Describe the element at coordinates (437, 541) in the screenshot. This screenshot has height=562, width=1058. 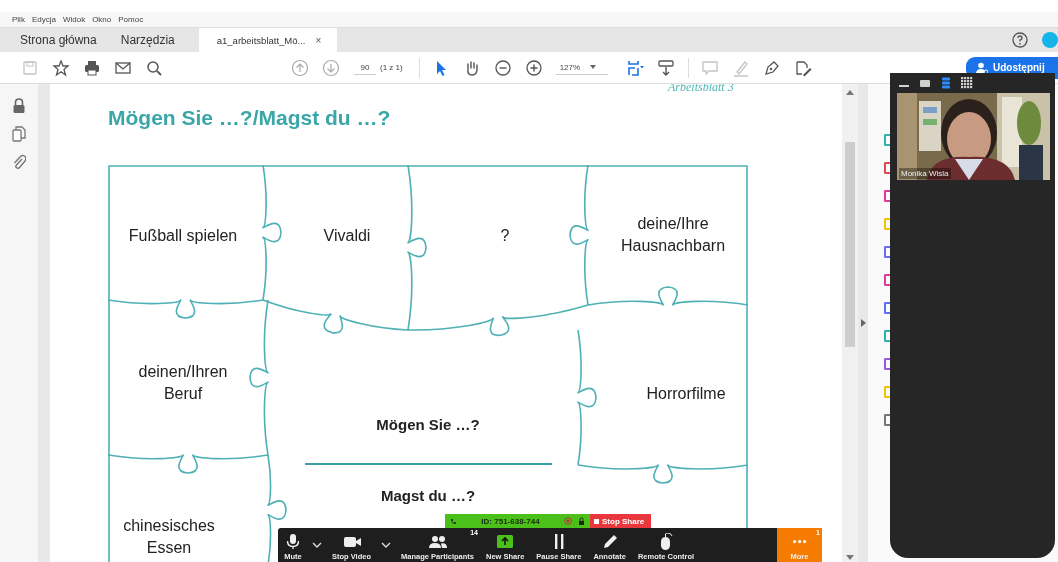
I see `participants-icon` at that location.